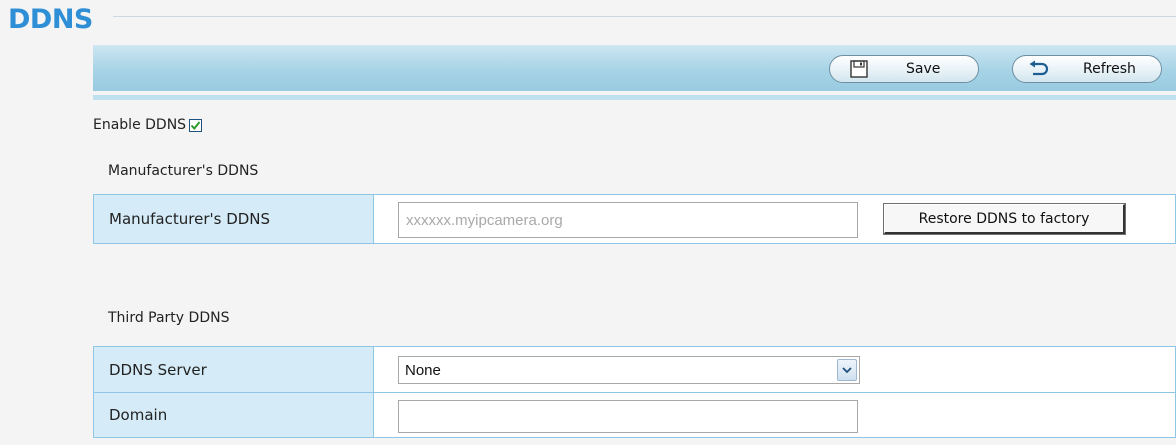 This screenshot has width=1176, height=445. What do you see at coordinates (1039, 69) in the screenshot?
I see `refresh-arrow-icon` at bounding box center [1039, 69].